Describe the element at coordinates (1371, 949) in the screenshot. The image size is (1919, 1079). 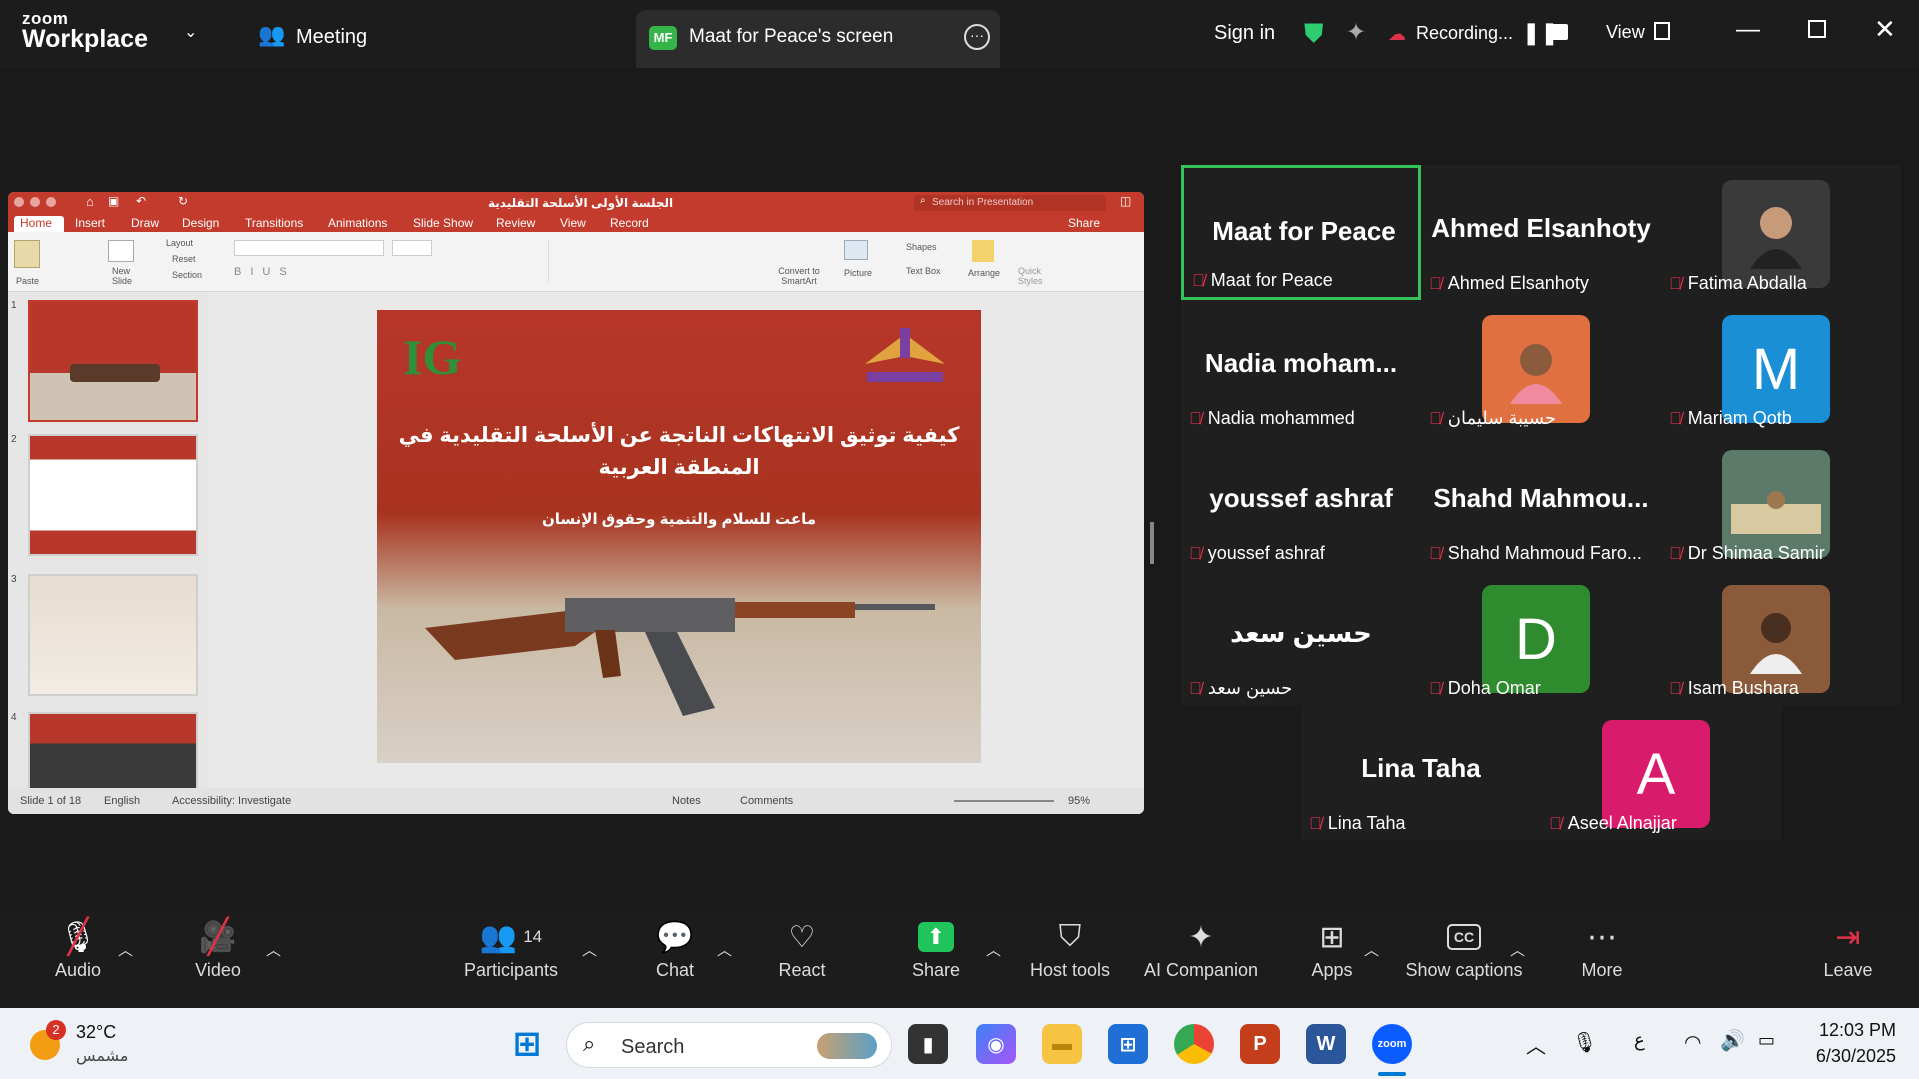
I see `apps-options-caret: ︿` at that location.